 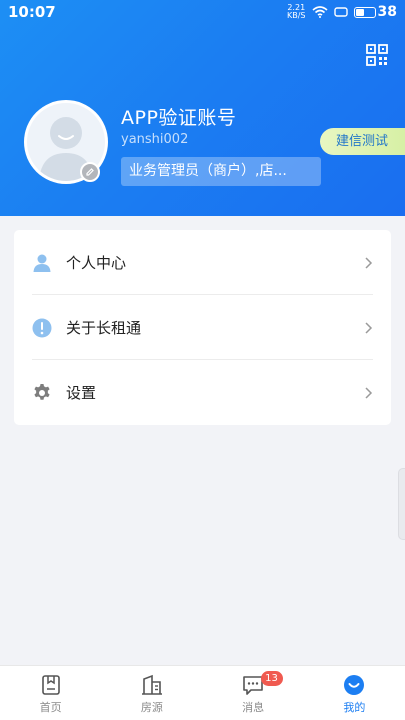 What do you see at coordinates (319, 12) in the screenshot?
I see `wifi-icon` at bounding box center [319, 12].